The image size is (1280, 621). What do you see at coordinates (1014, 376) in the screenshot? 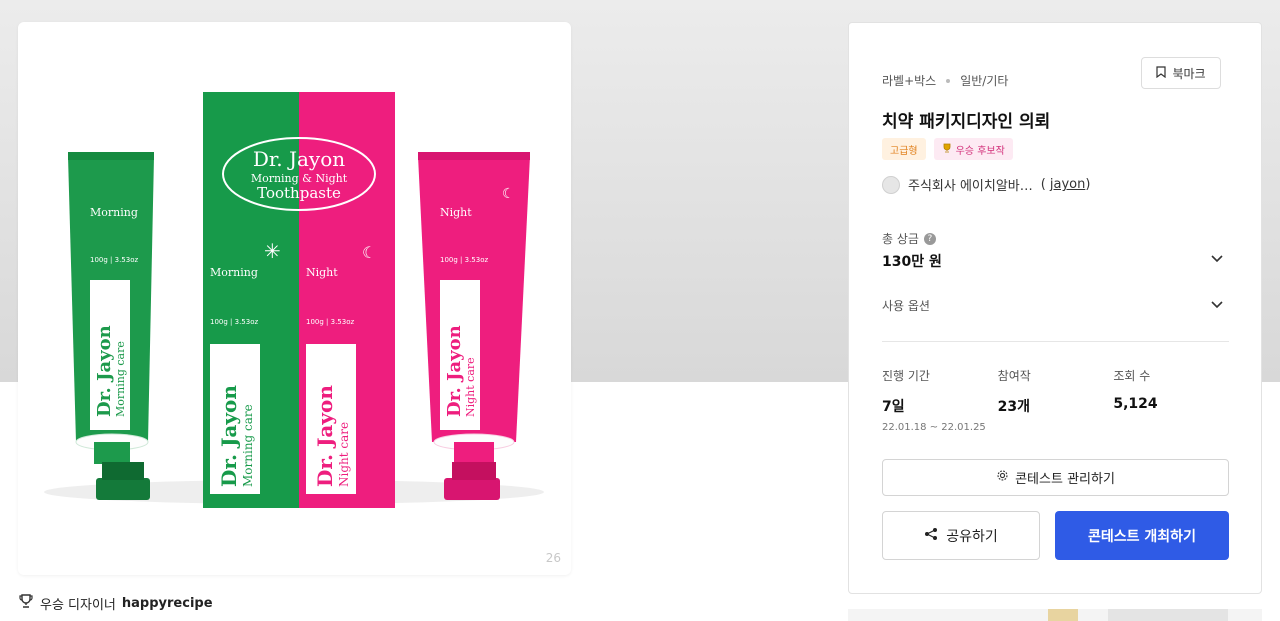
I see `entries-label: 참여작` at bounding box center [1014, 376].